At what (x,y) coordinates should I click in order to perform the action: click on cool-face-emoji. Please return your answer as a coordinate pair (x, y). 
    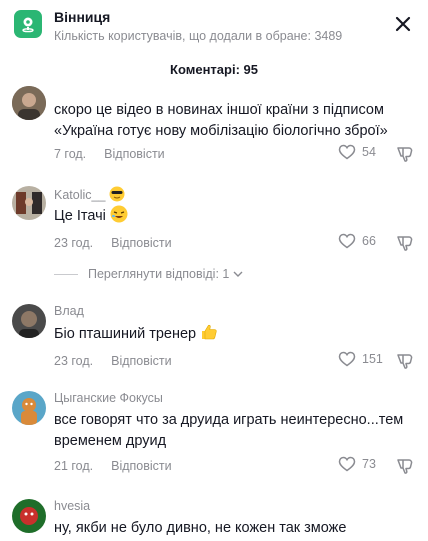
    Looking at the image, I should click on (117, 195).